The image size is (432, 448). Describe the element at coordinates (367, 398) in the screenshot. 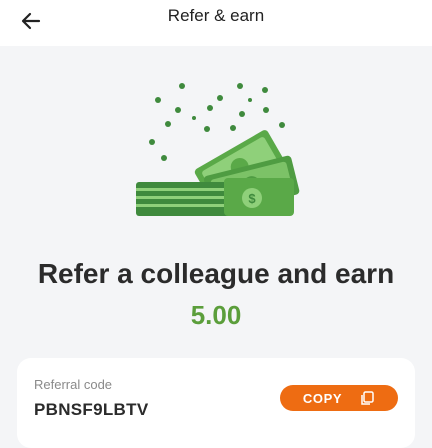

I see `copy-icon` at that location.